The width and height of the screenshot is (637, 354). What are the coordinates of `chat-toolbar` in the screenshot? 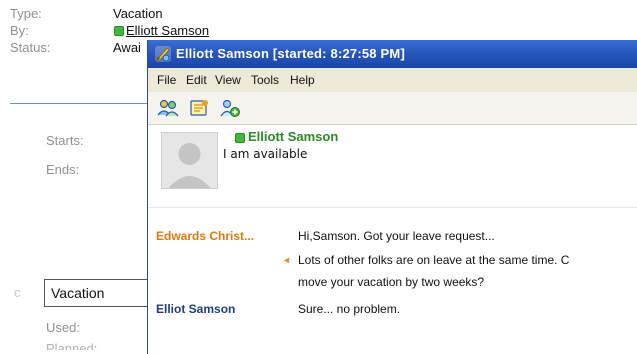 It's located at (392, 108).